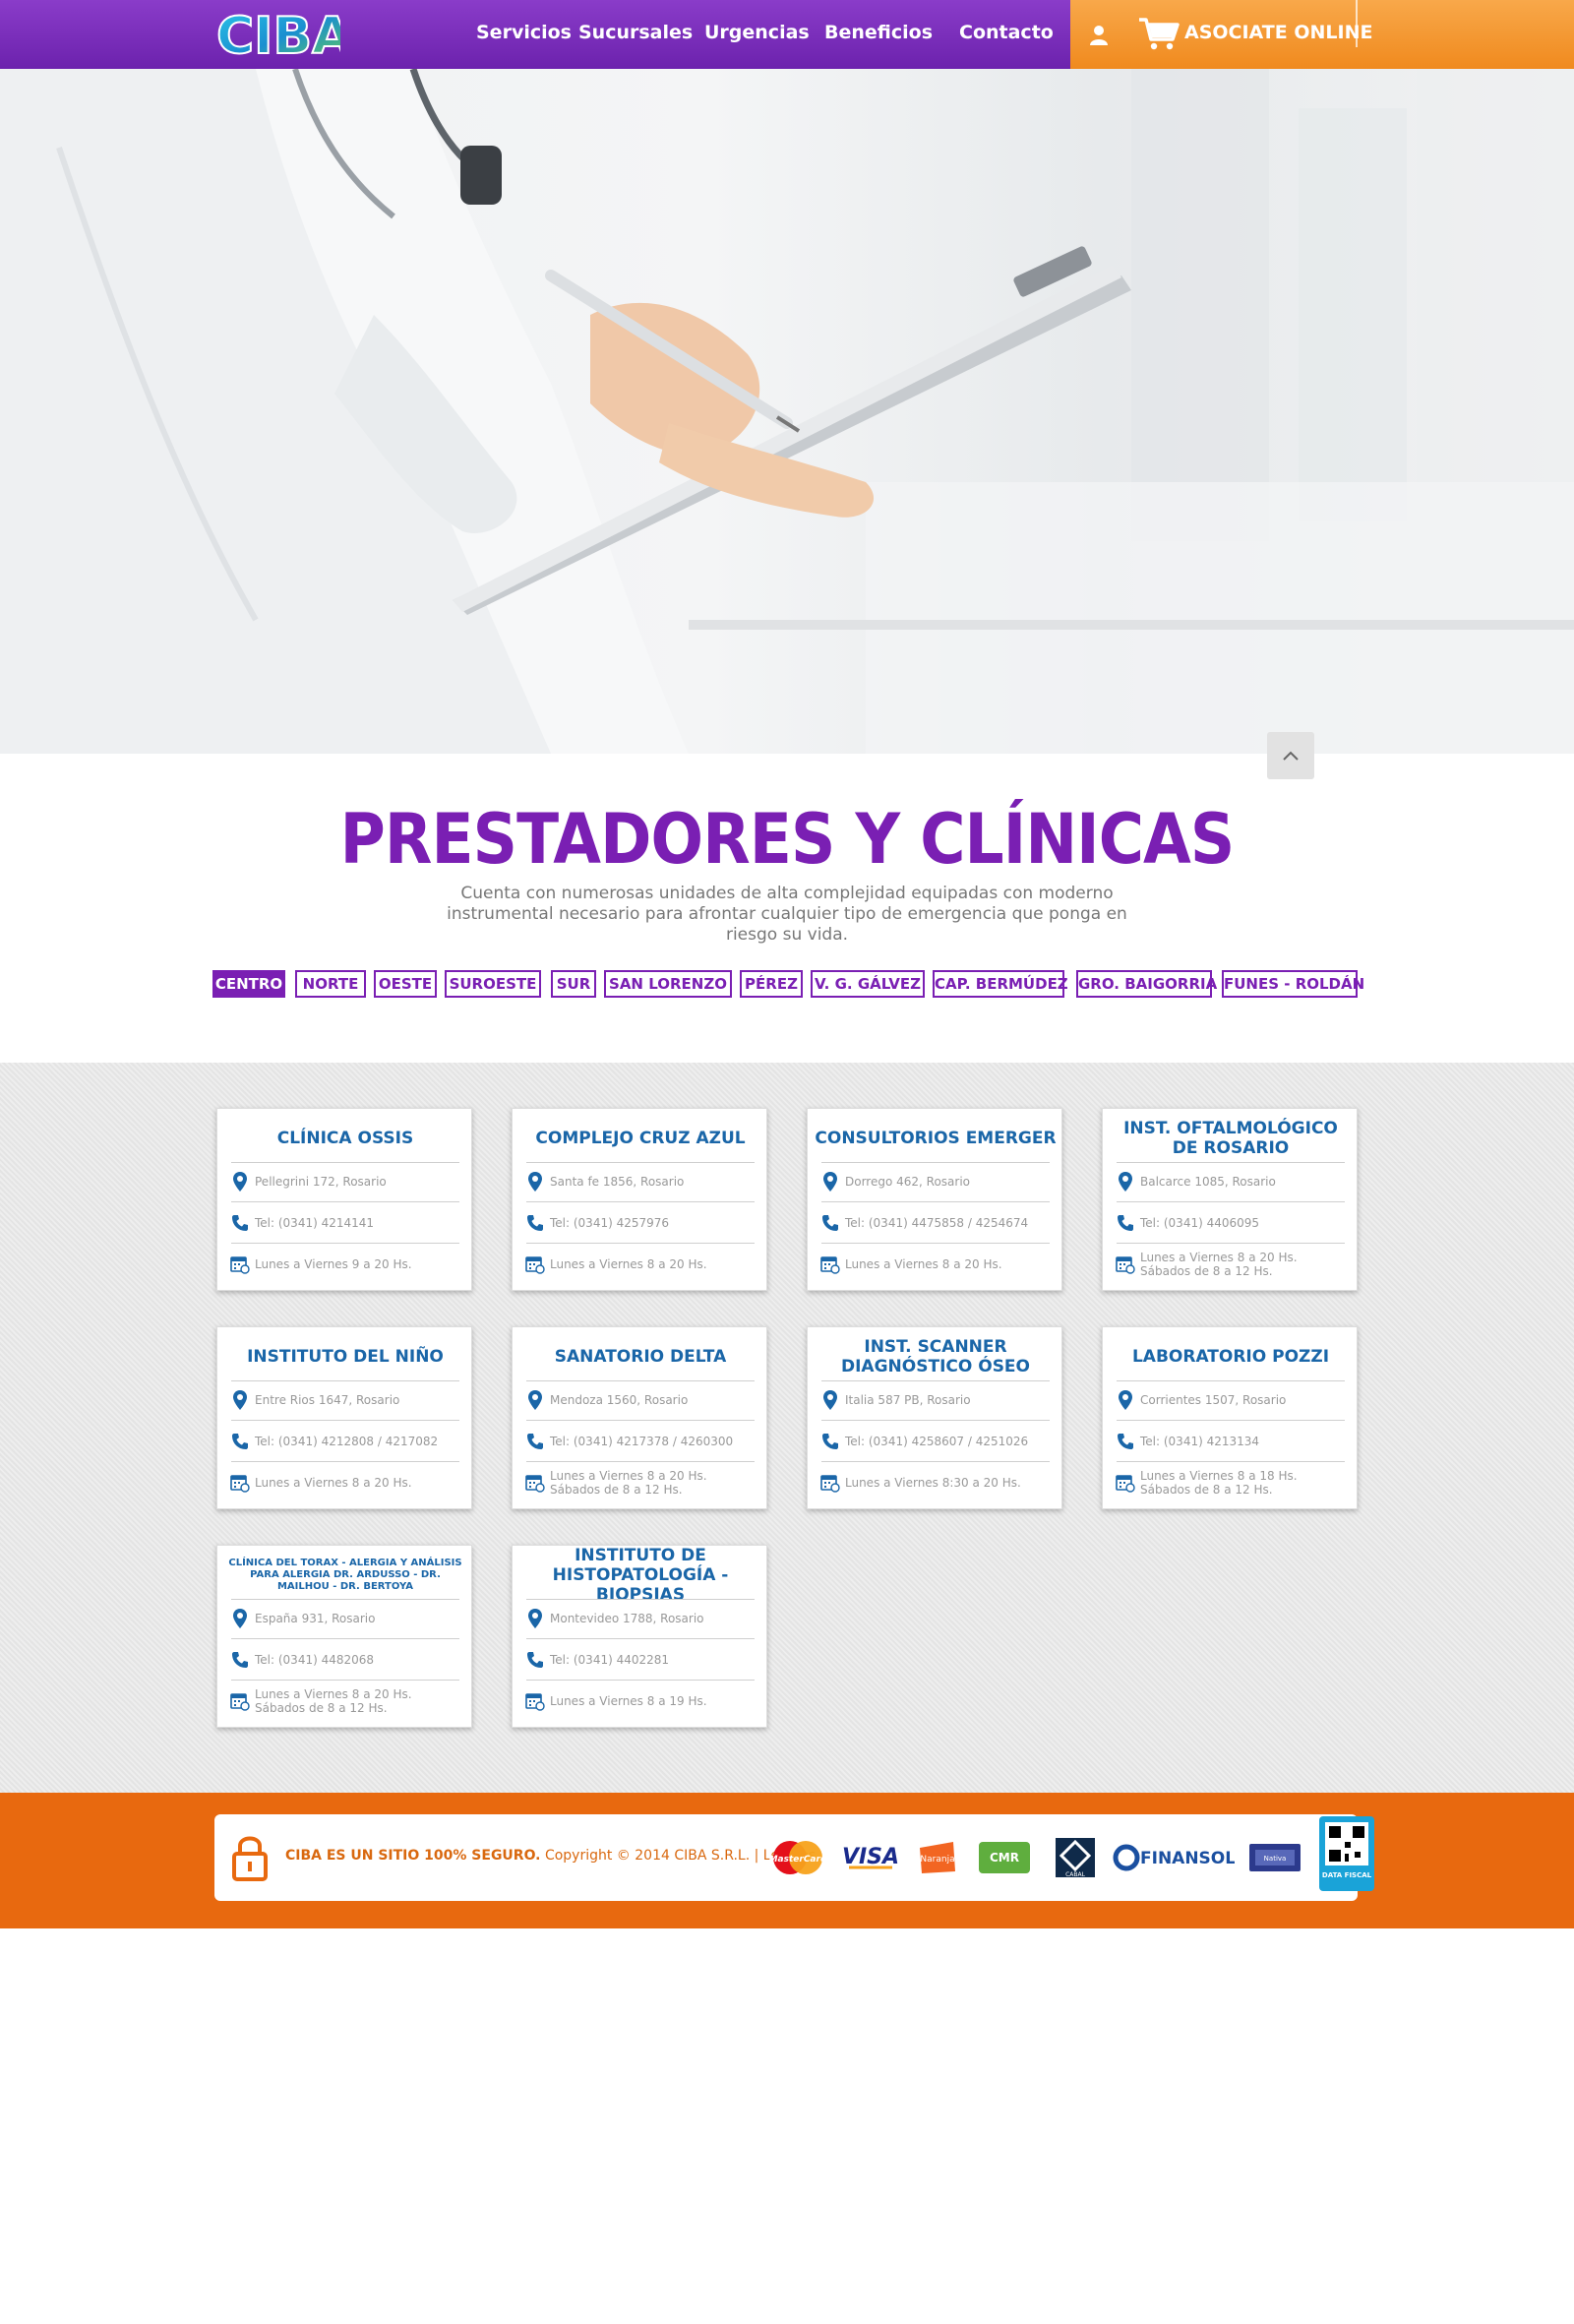 The height and width of the screenshot is (2324, 1574). I want to click on provider-address-row: Balcarce 1085, Rosario, so click(1231, 1181).